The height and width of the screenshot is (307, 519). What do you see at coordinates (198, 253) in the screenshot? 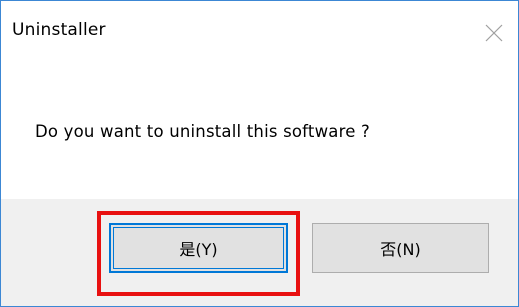
I see `highlight-box` at bounding box center [198, 253].